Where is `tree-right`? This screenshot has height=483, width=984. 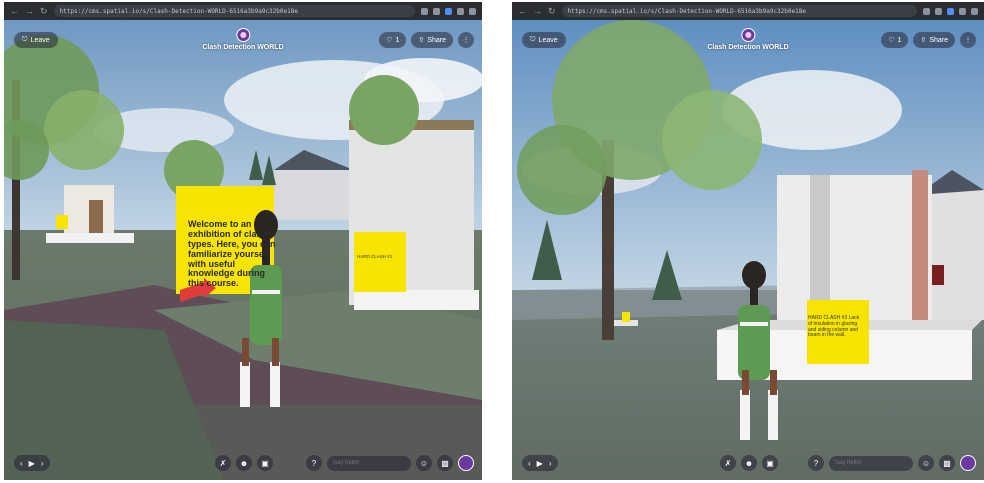
tree-right is located at coordinates (384, 110).